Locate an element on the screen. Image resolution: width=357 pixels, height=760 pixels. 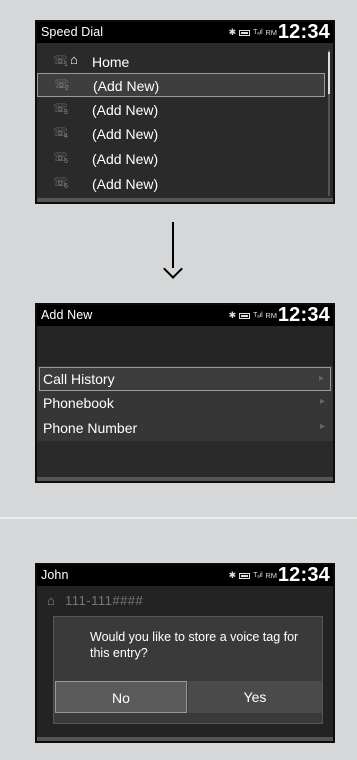
entry-number: 1 is located at coordinates (66, 64).